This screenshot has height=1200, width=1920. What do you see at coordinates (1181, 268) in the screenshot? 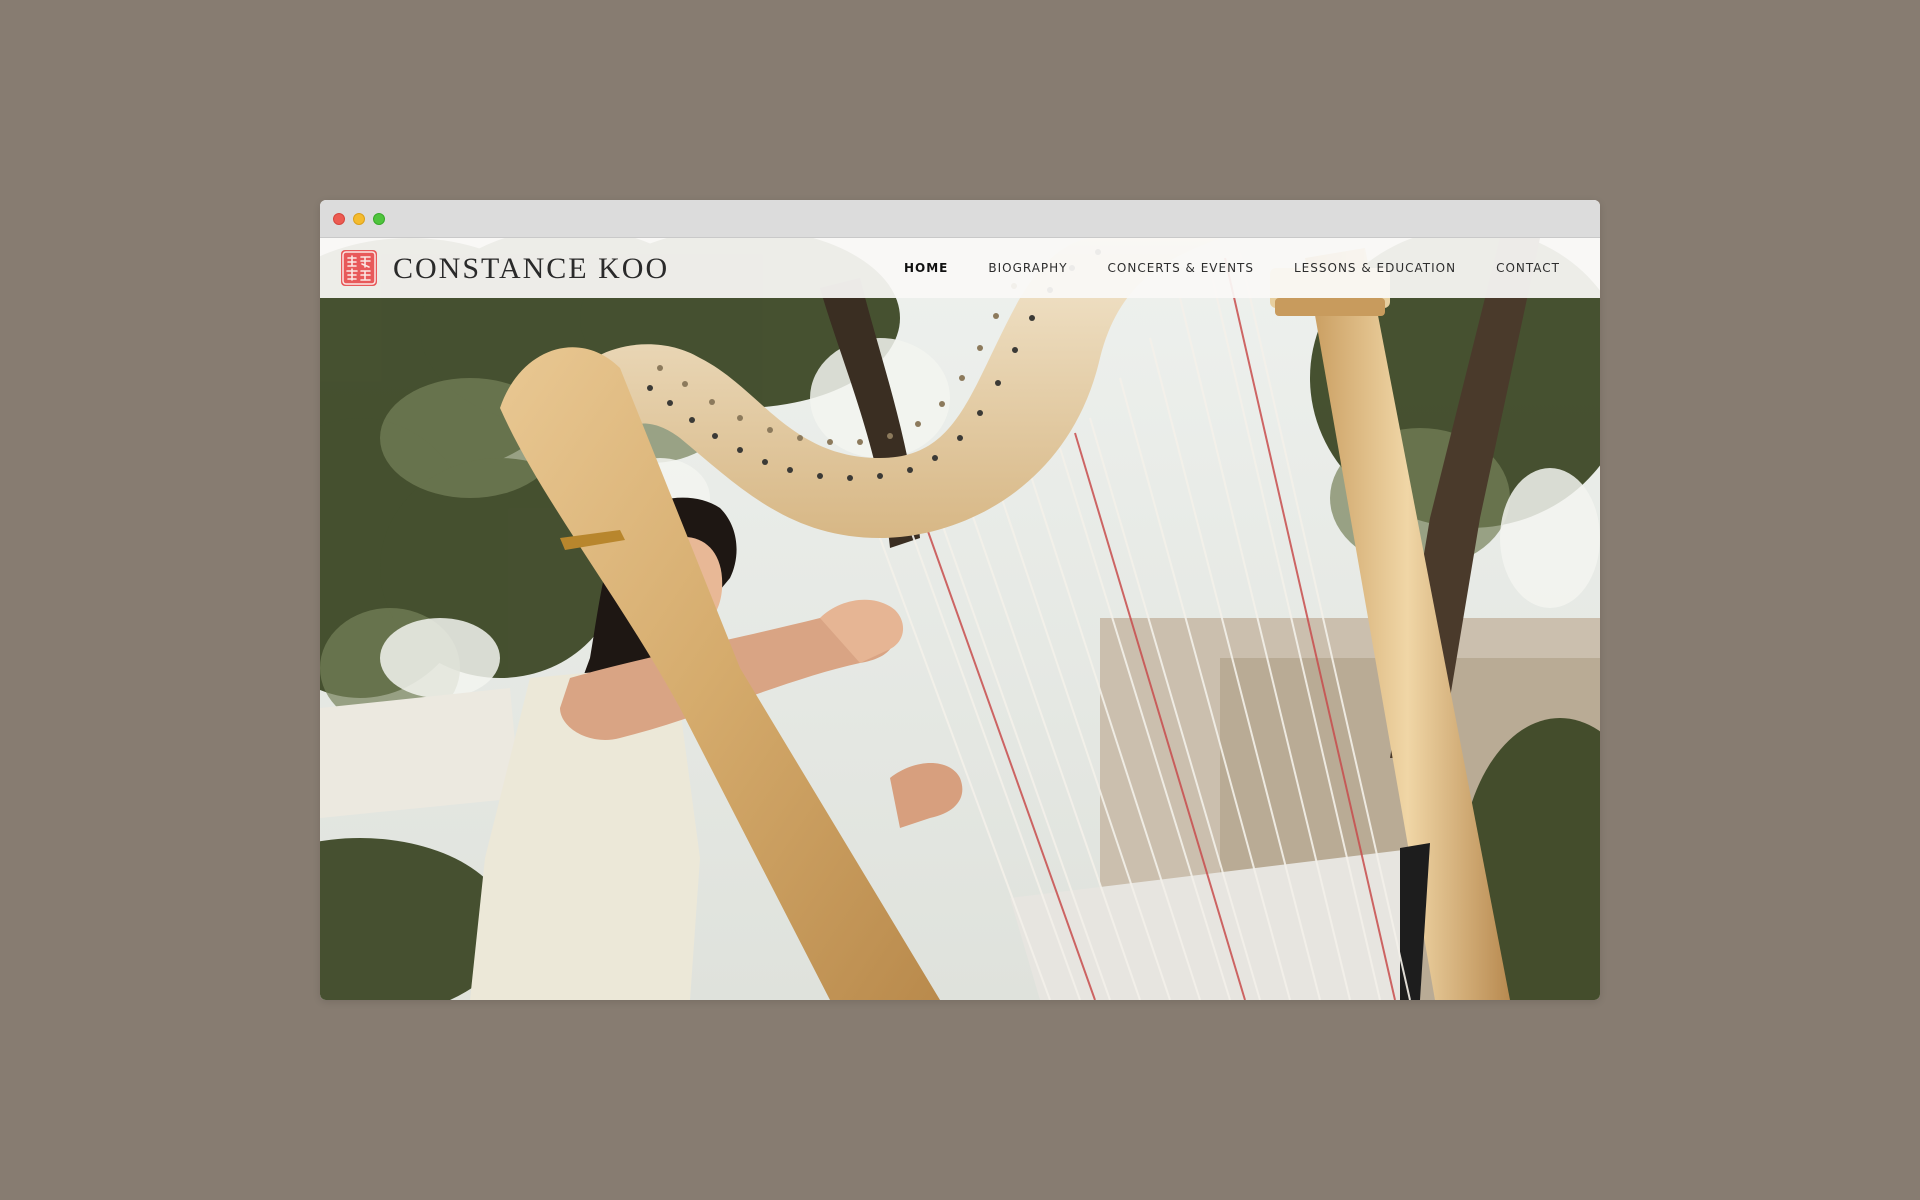
I see `nav-item-concerts-events: CONCERTS & EVENTS` at bounding box center [1181, 268].